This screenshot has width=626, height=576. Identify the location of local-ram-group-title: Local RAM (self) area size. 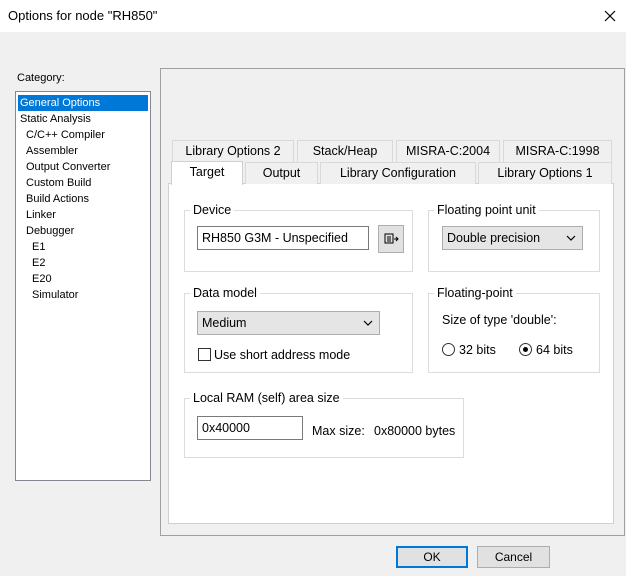
(266, 398).